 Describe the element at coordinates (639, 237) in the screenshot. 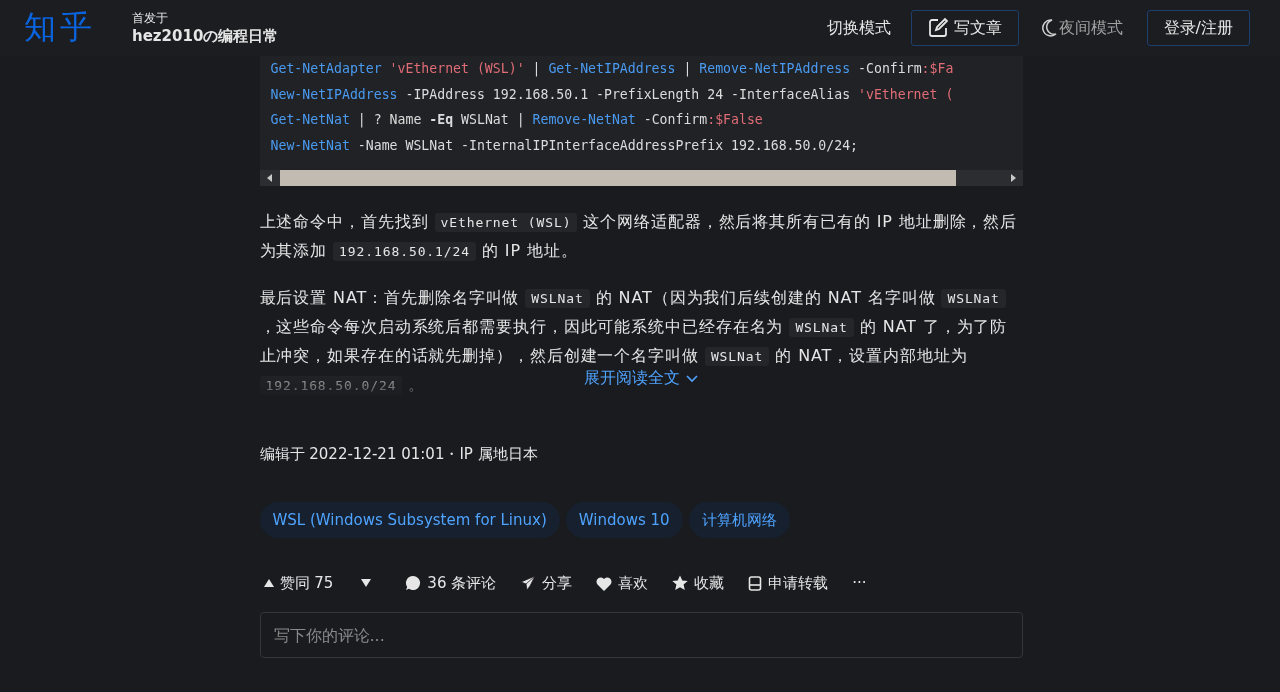

I see `paragraph: 上述命令中，首先找到 vEthernet (WSL) 这个网络适配器，然后将其所有已有的 IP 地址删除，然后为其添加 192.168.50.1/24 的 IP 地址。` at that location.